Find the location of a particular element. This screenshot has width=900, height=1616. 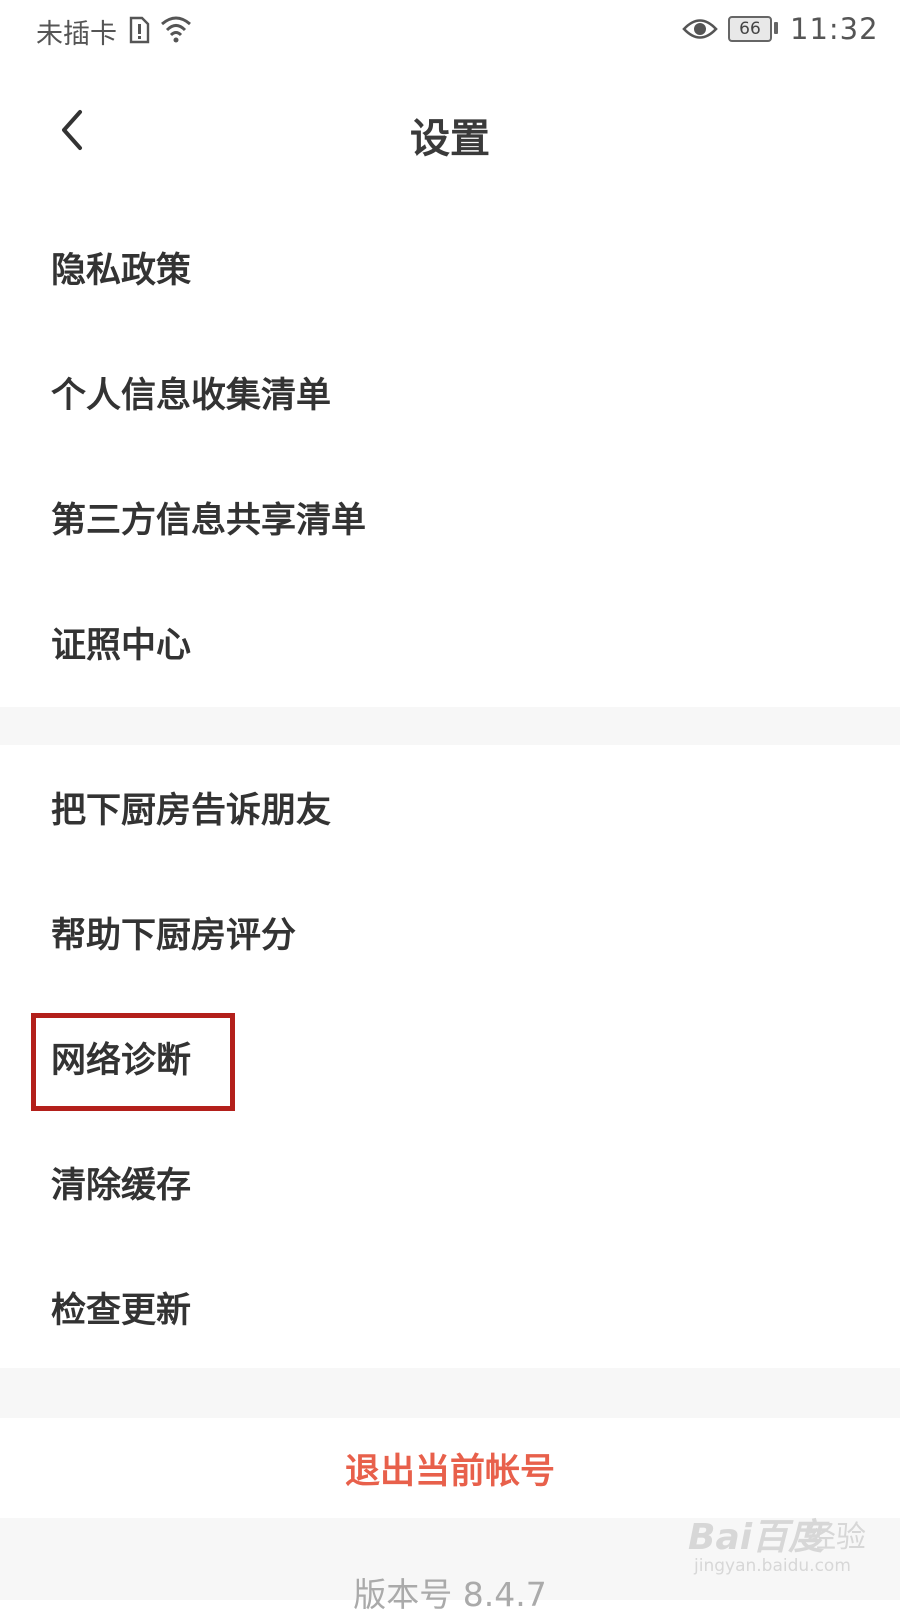

battery-icon: 66 is located at coordinates (750, 29).